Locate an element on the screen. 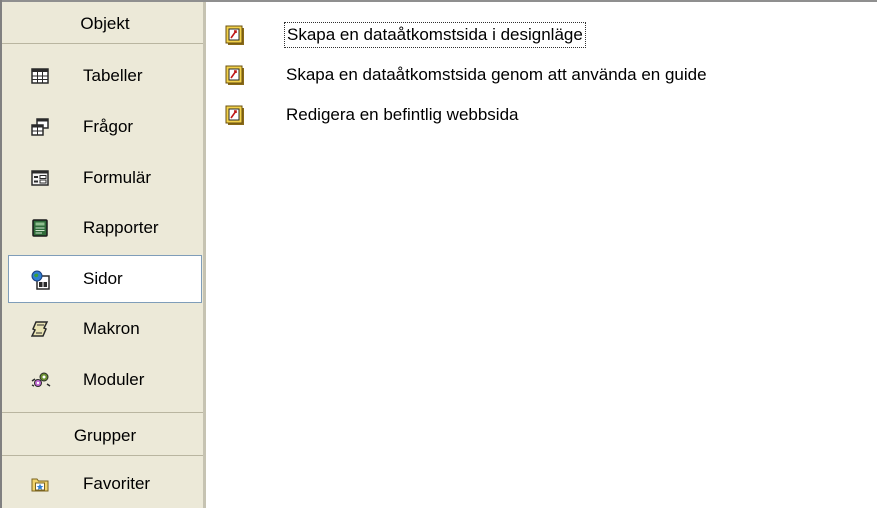  sidebar-item-label: Sidor is located at coordinates (103, 278).